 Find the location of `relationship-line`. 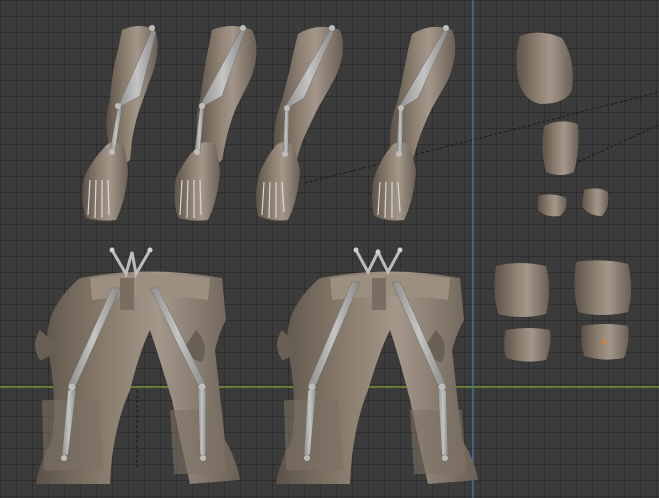

relationship-line is located at coordinates (481, 137).